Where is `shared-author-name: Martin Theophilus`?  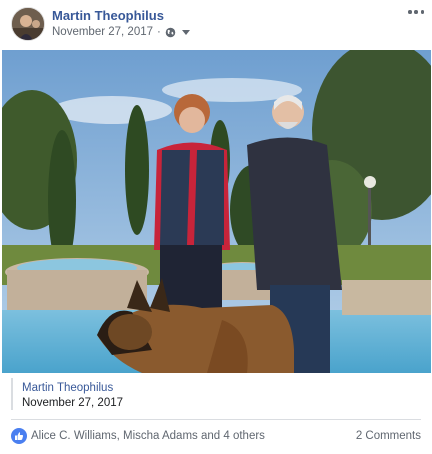 shared-author-name: Martin Theophilus is located at coordinates (67, 388).